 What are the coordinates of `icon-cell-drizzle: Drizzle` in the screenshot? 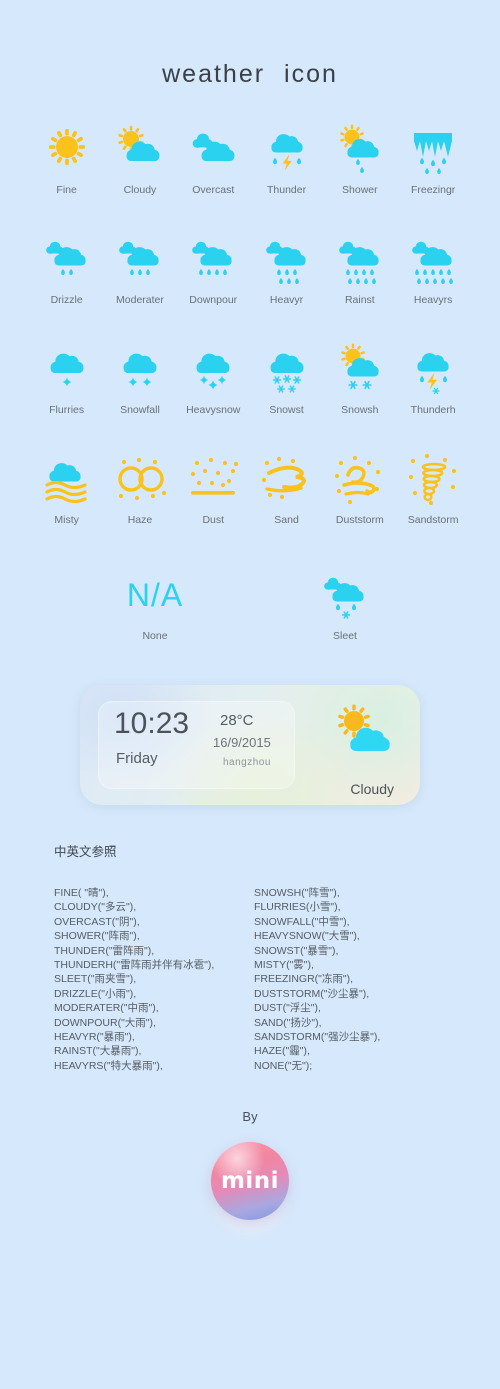 It's located at (66, 282).